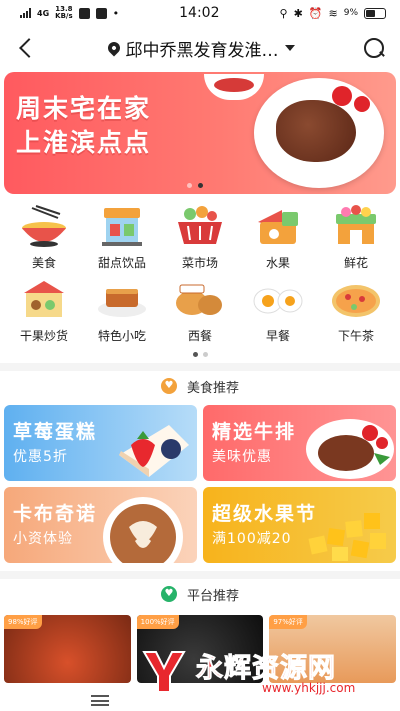 This screenshot has height=711, width=400. I want to click on notification-icon, so click(84, 13).